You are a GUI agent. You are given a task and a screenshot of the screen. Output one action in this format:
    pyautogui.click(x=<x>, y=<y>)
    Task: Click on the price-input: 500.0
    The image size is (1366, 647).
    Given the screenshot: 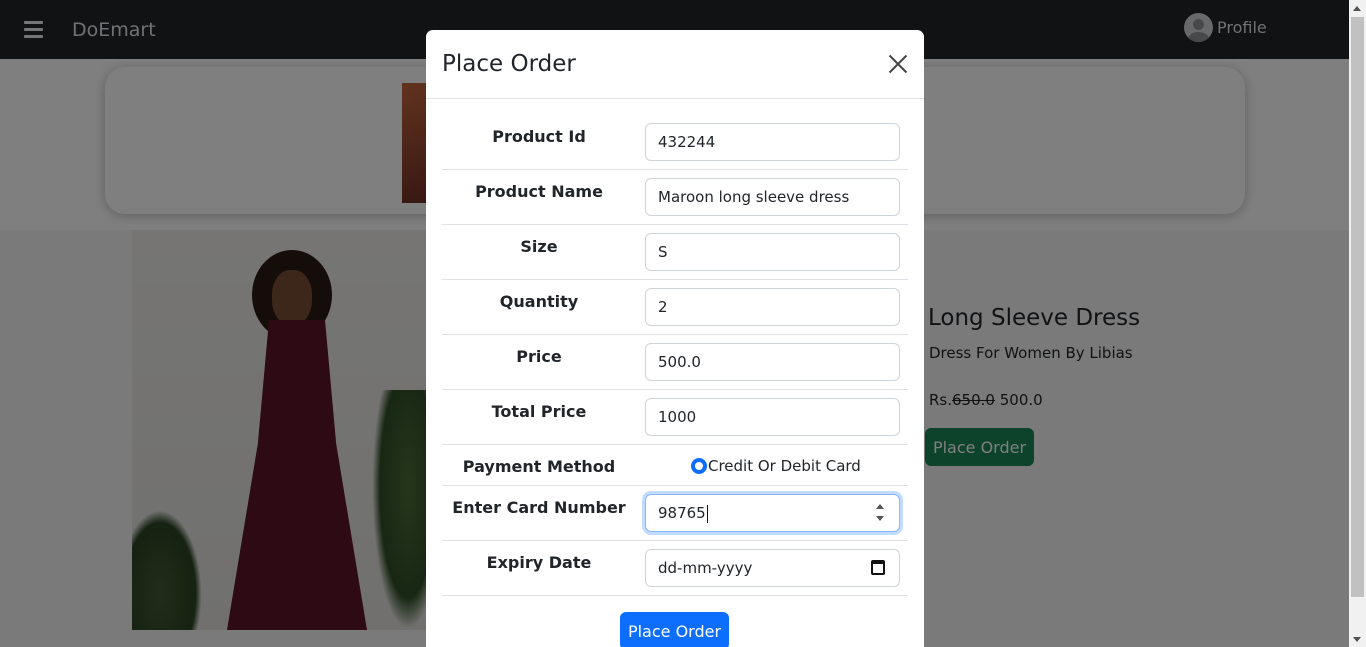 What is the action you would take?
    pyautogui.click(x=772, y=362)
    